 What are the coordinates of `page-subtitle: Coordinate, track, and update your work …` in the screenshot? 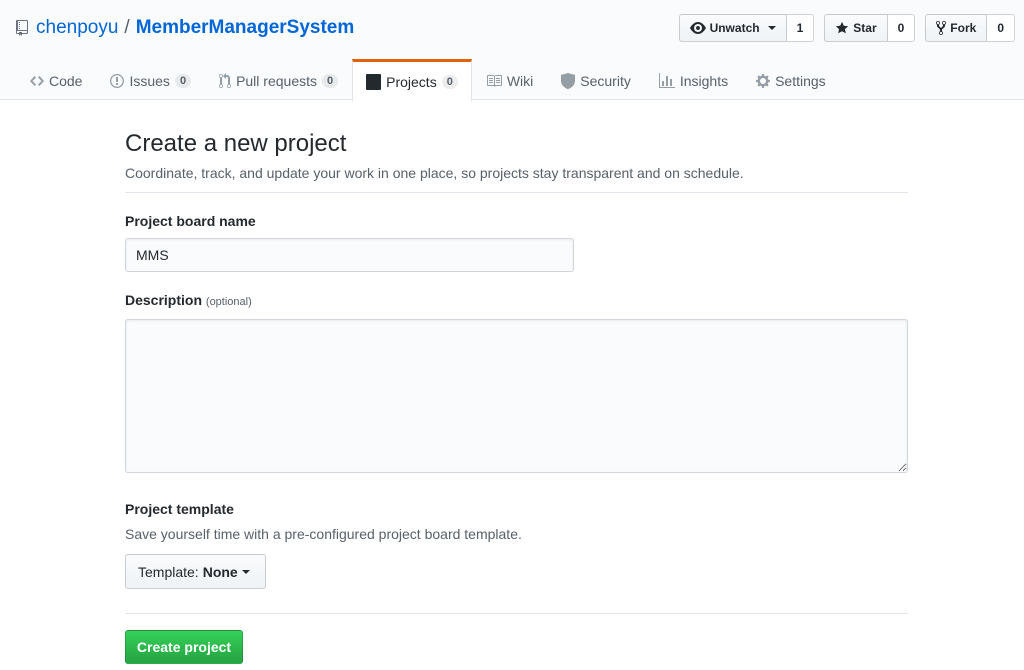 It's located at (434, 173).